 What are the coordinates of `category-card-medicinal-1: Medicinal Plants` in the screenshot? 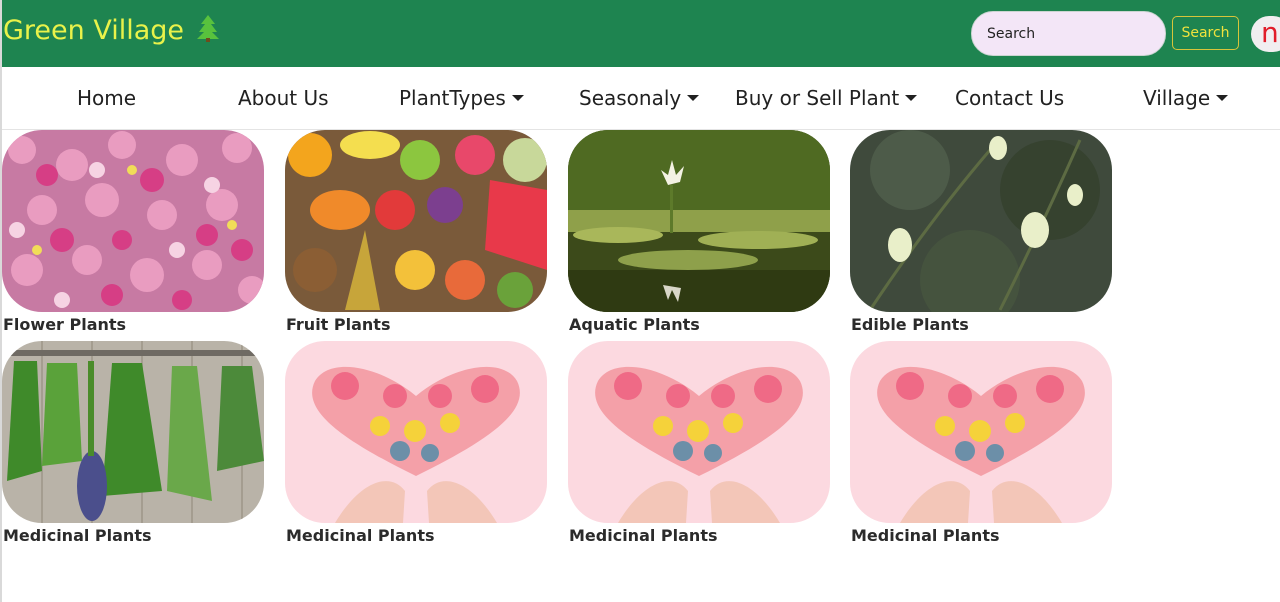 It's located at (133, 443).